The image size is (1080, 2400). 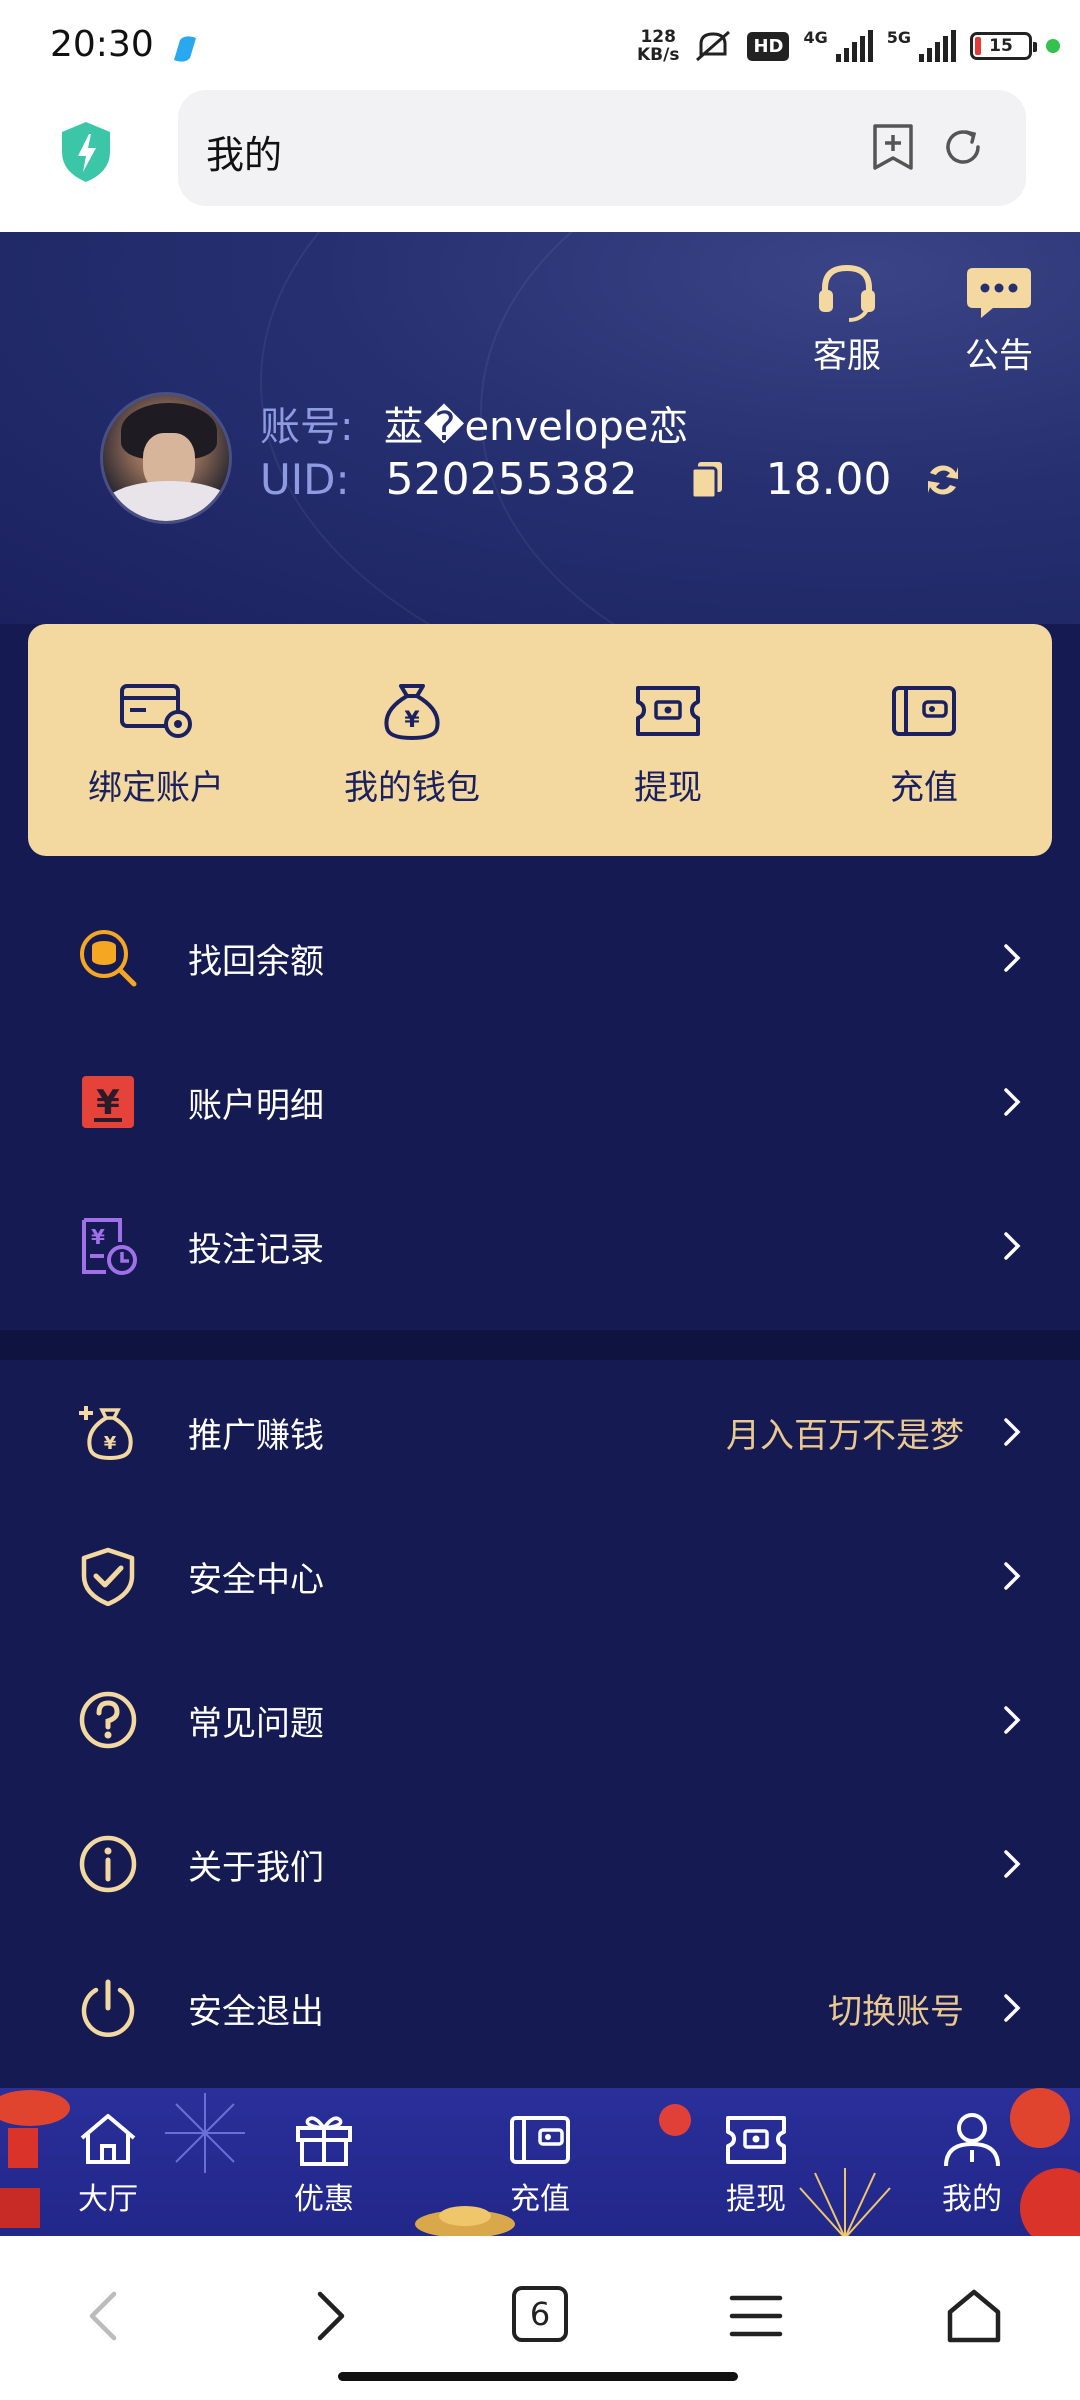 What do you see at coordinates (108, 1102) in the screenshot?
I see `ledger-icon: ¥` at bounding box center [108, 1102].